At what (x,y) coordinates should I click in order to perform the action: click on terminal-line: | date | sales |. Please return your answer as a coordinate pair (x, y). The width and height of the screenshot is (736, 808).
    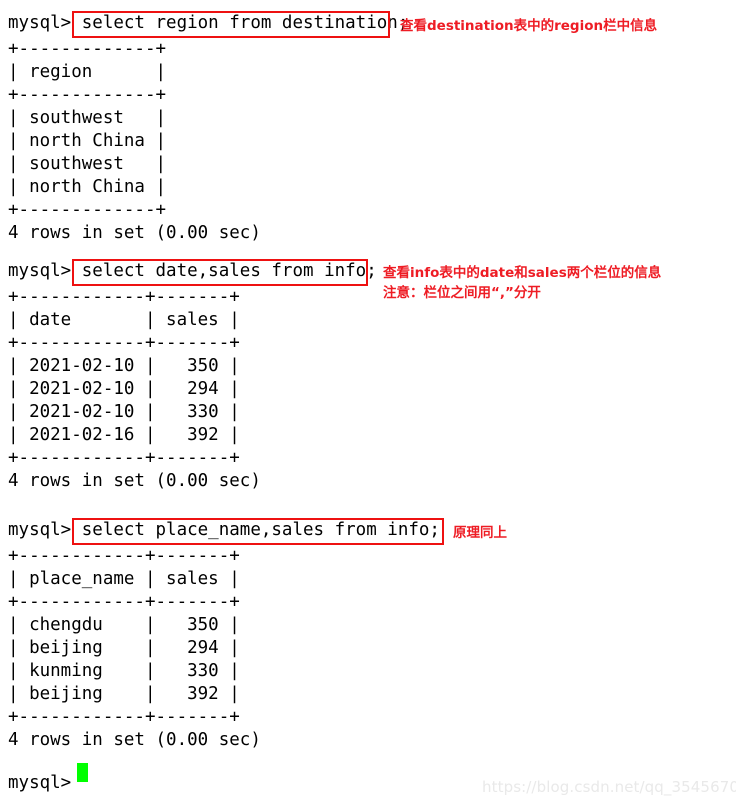
    Looking at the image, I should click on (124, 320).